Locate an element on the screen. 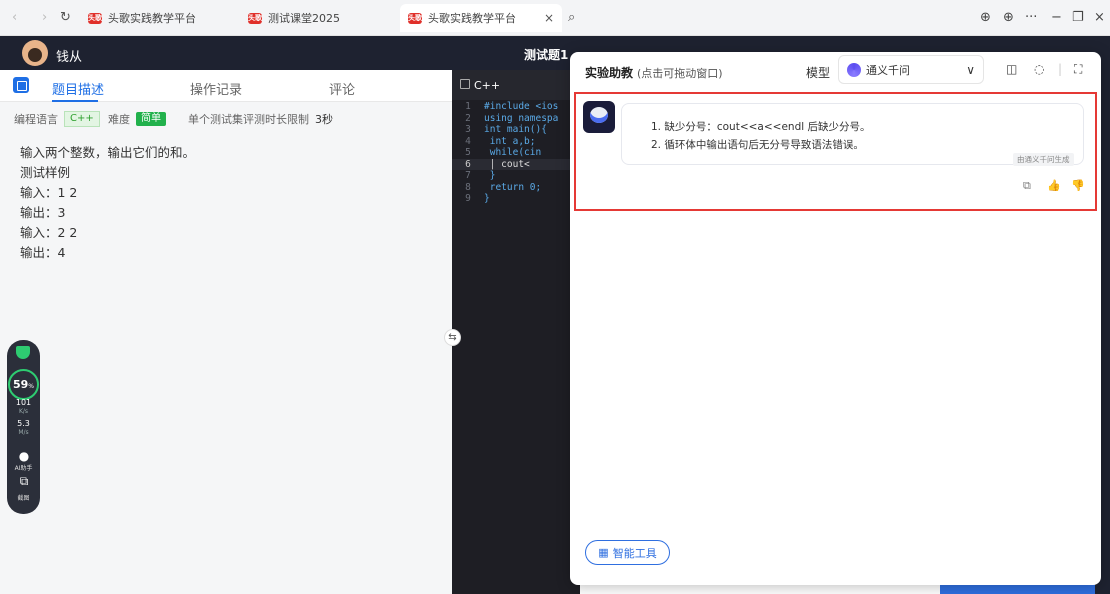 The width and height of the screenshot is (1110, 594). cpu-percent: 59 is located at coordinates (20, 384).